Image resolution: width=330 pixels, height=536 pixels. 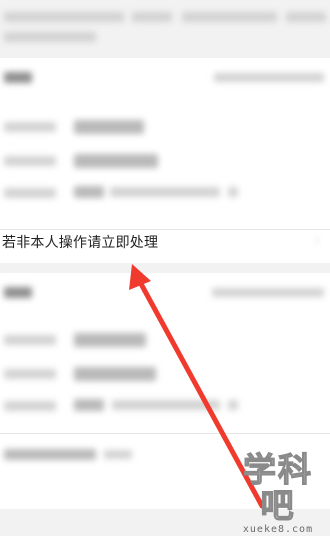 What do you see at coordinates (80, 243) in the screenshot?
I see `verify-action-text: 若非本人操作请立即处理` at bounding box center [80, 243].